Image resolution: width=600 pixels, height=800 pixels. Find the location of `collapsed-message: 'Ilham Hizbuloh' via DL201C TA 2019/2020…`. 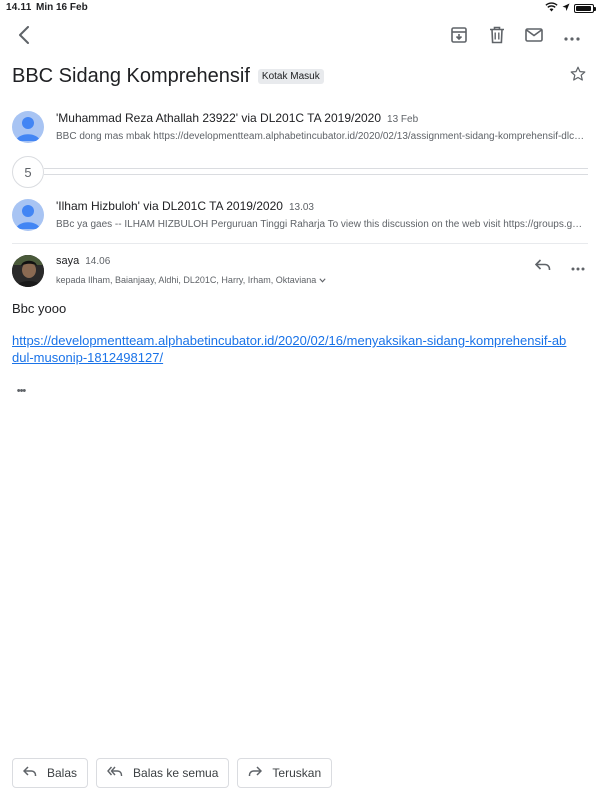

collapsed-message: 'Ilham Hizbuloh' via DL201C TA 2019/2020… is located at coordinates (300, 221).